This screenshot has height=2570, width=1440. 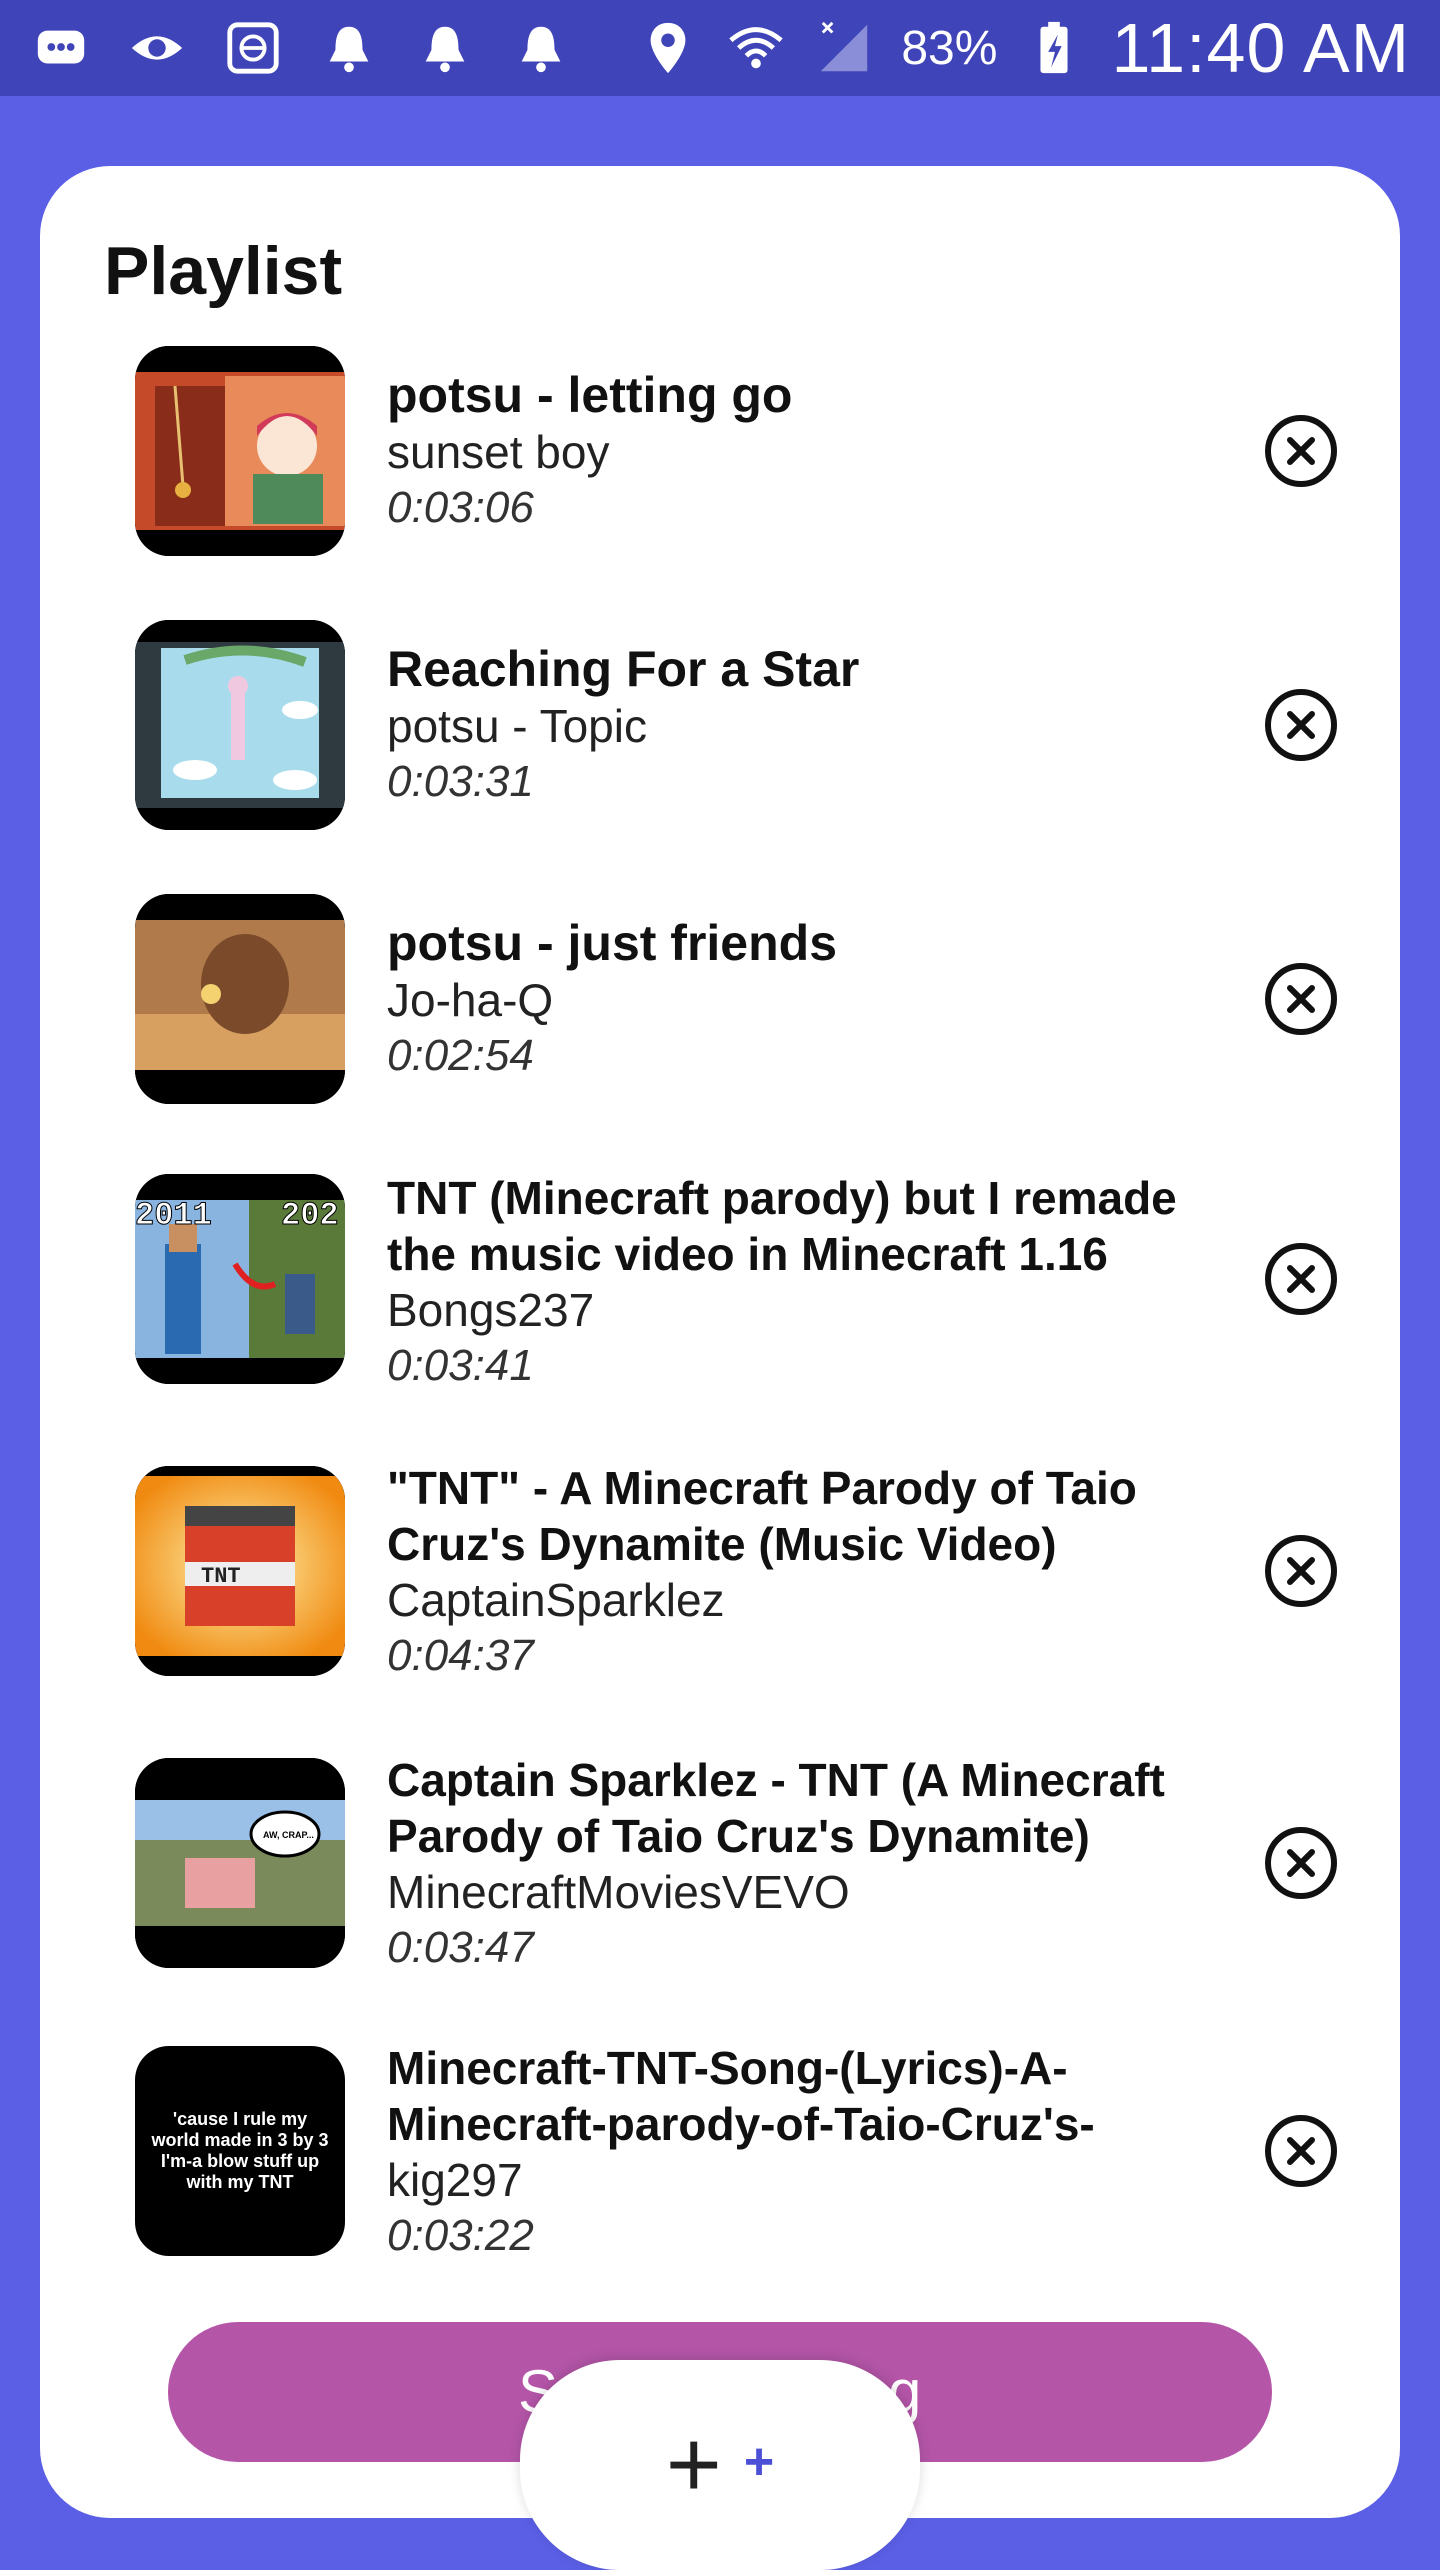 I want to click on track-artist: Jo-ha-Q, so click(x=470, y=1000).